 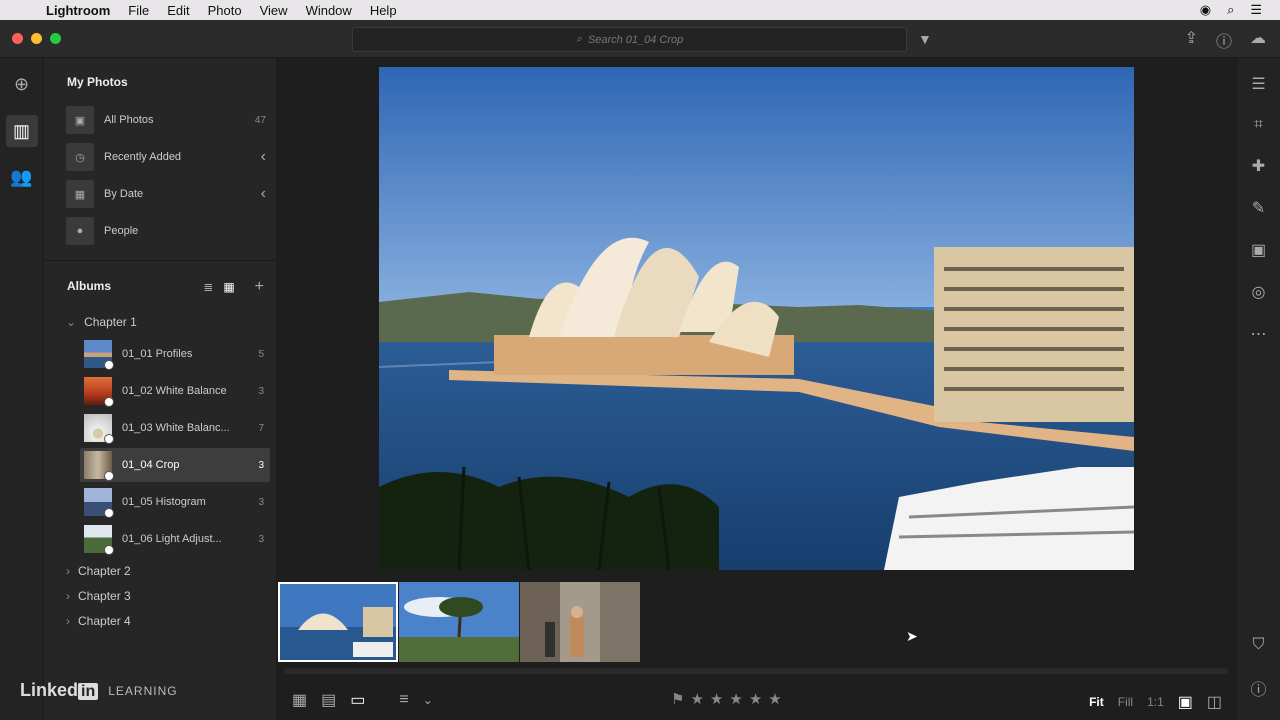 I want to click on chapter-2: › Chapter 2, so click(x=98, y=571).